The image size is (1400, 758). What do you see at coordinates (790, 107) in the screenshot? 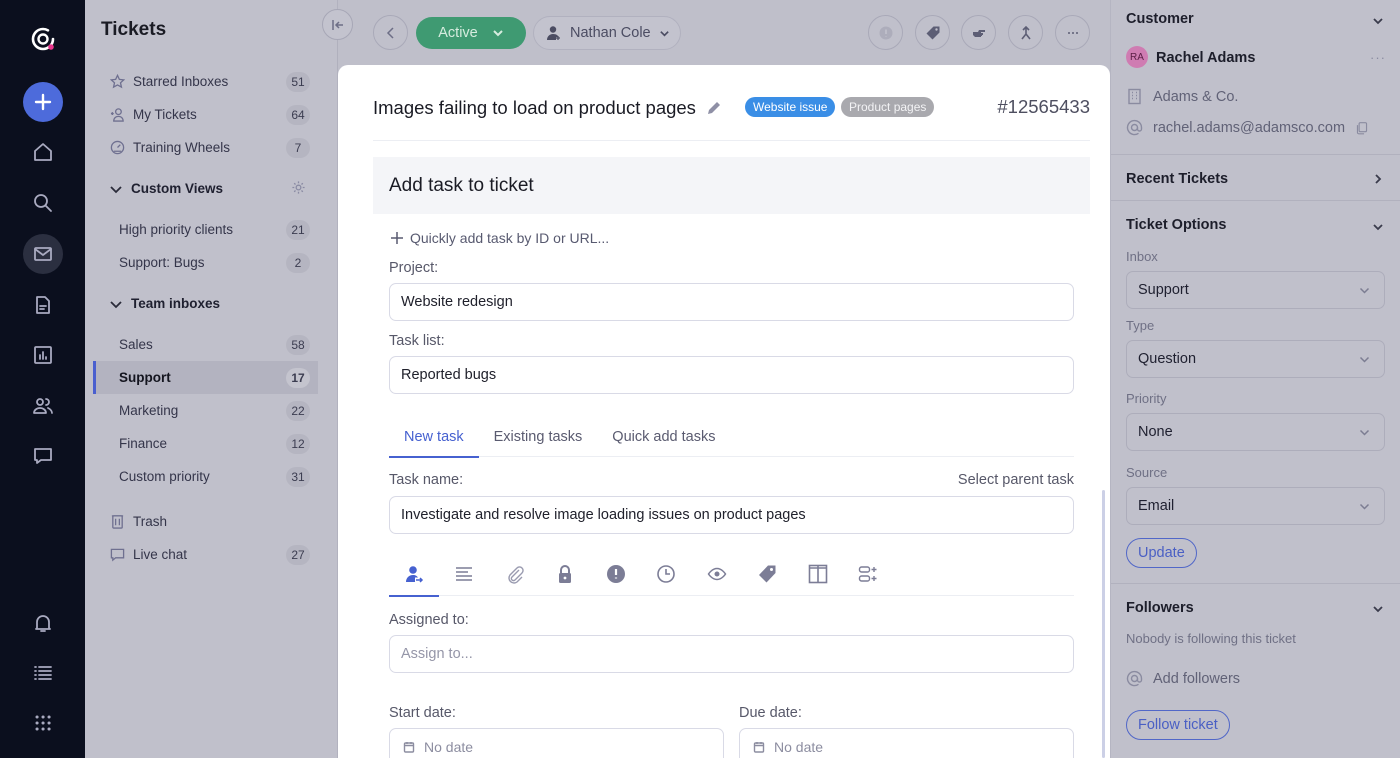
I see `tag-website-issue: Website issue` at bounding box center [790, 107].